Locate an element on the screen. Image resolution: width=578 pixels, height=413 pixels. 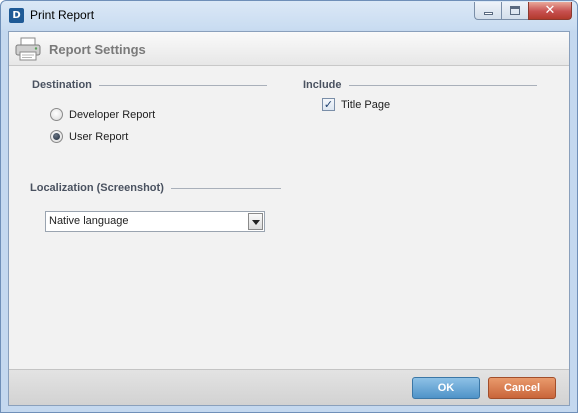
check-icon: ✓ is located at coordinates (328, 104).